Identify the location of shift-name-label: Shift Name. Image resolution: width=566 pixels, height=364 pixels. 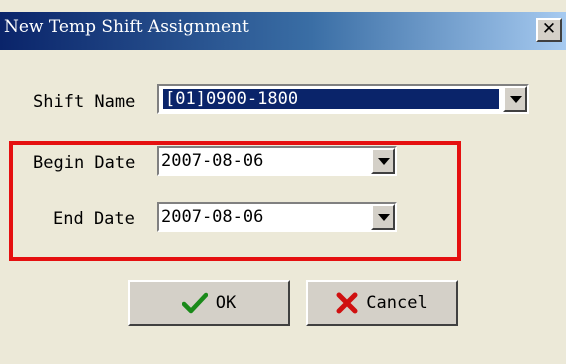
(84, 102).